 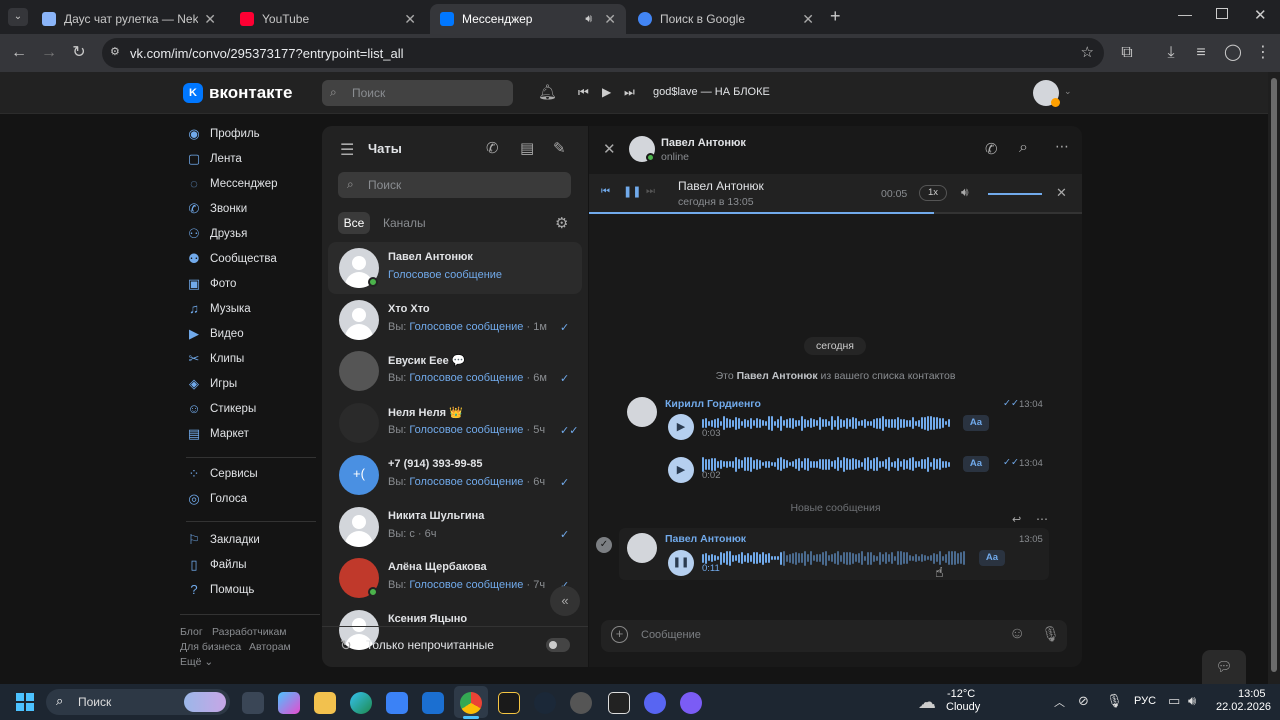 What do you see at coordinates (1201, 53) in the screenshot?
I see `media-control-icon: ≡` at bounding box center [1201, 53].